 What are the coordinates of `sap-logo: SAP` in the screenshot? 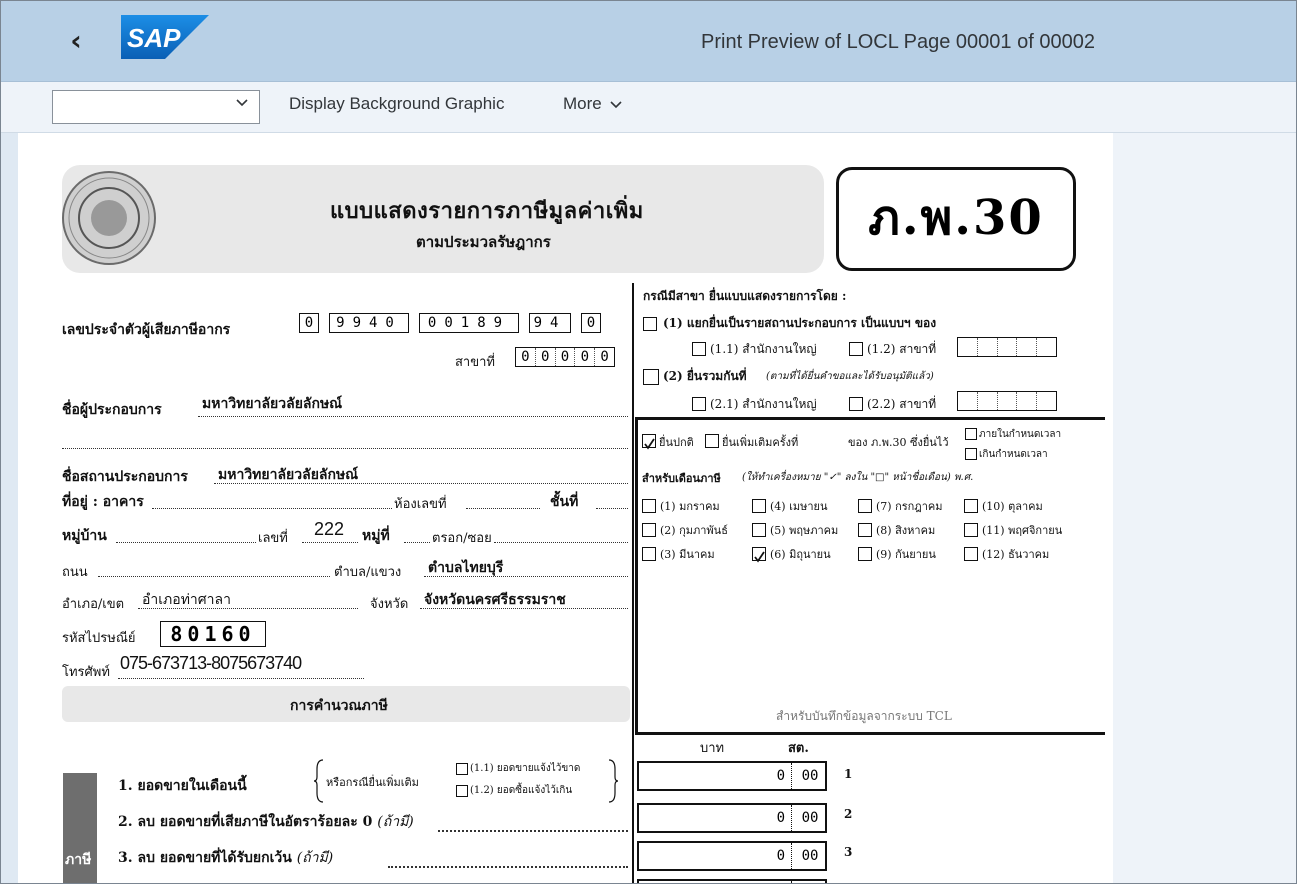 It's located at (165, 37).